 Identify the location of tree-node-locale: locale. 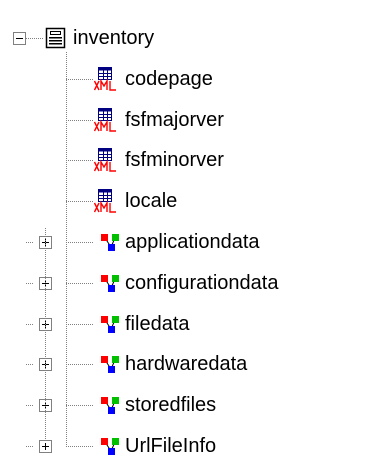
(151, 201).